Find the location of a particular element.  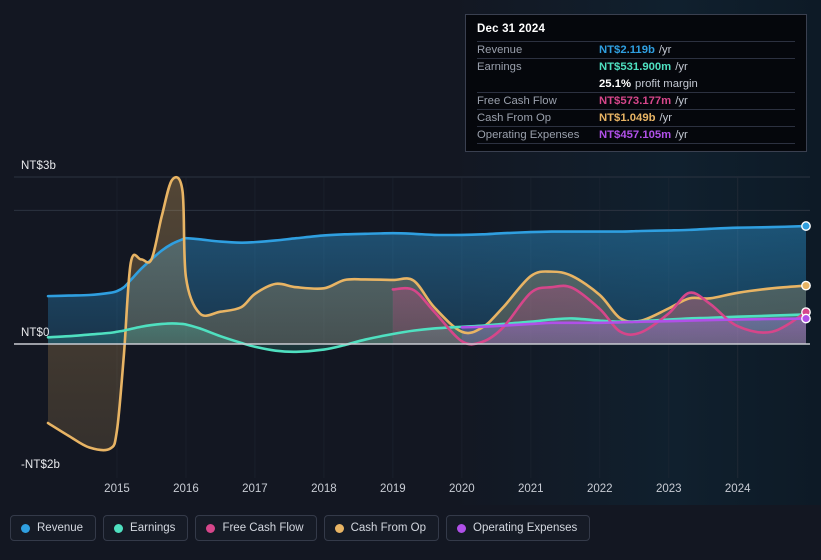

legend-item-label: Revenue is located at coordinates (60, 528).